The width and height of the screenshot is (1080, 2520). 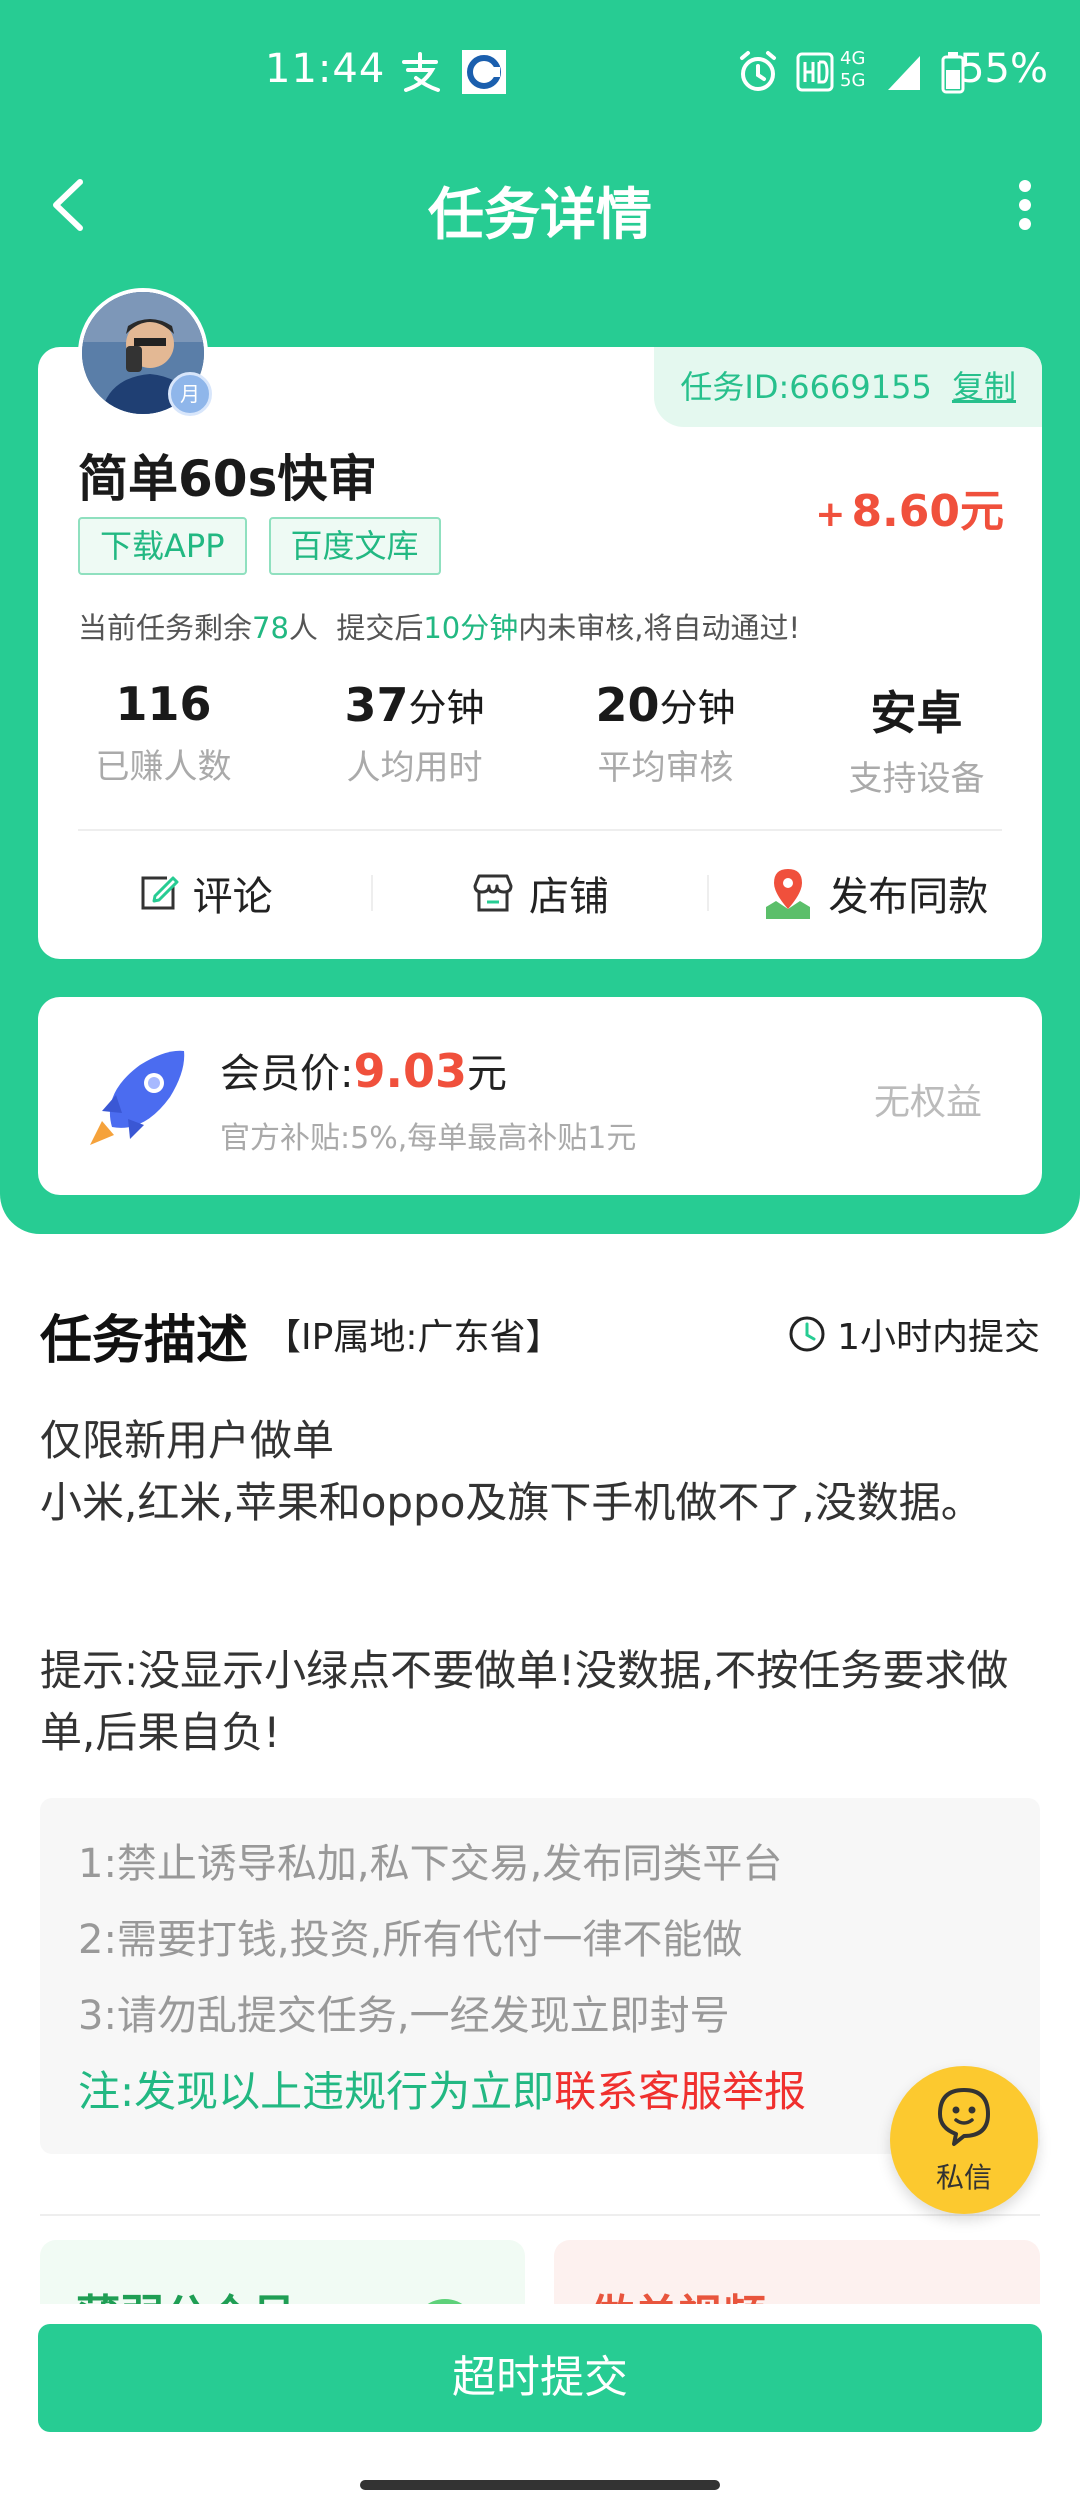 I want to click on task-actions: 评论 店铺 发布同款, so click(x=540, y=893).